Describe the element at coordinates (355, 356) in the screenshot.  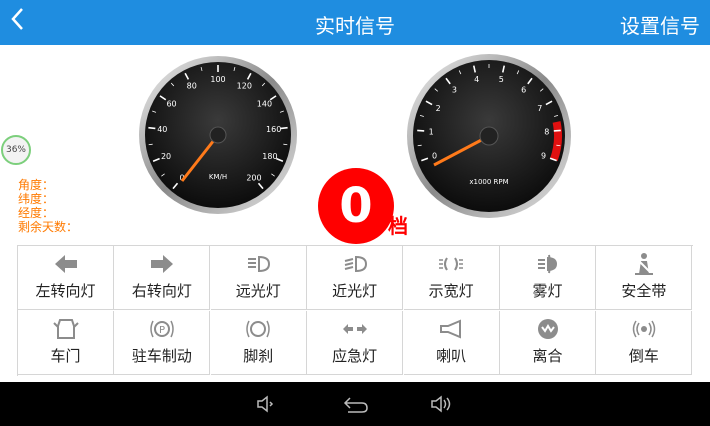
I see `signal-label: 应急灯` at that location.